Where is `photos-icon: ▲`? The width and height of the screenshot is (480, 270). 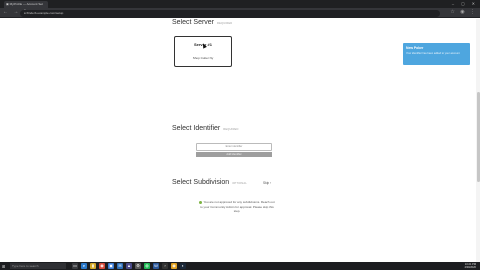 photos-icon: ▲ is located at coordinates (129, 266).